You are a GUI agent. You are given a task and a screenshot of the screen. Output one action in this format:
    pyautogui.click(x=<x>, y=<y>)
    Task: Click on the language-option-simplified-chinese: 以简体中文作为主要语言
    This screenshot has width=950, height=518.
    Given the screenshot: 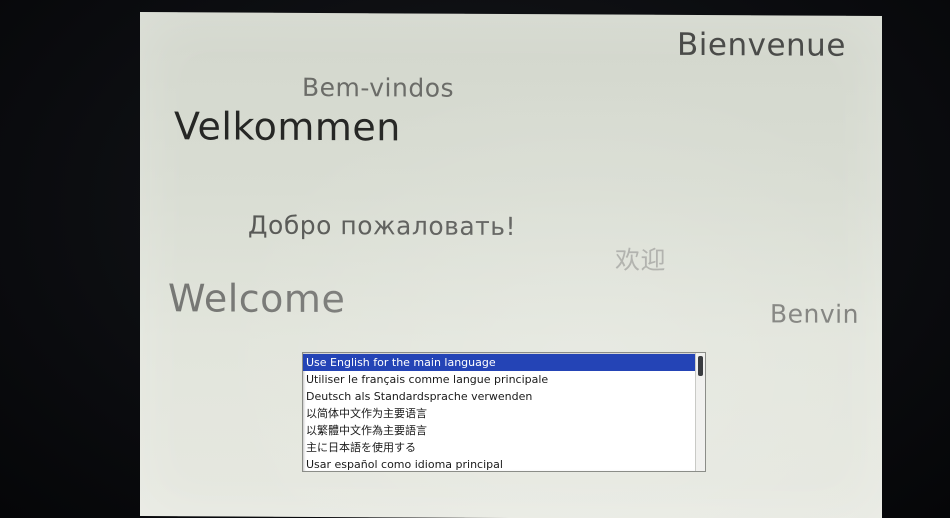 What is the action you would take?
    pyautogui.click(x=499, y=413)
    